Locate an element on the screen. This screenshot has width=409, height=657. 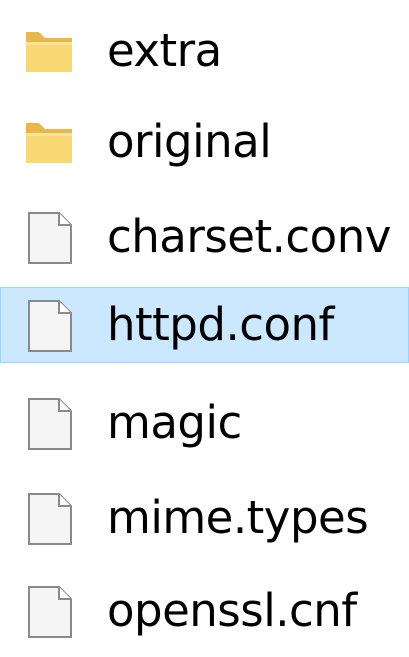
item-name: magic is located at coordinates (174, 422).